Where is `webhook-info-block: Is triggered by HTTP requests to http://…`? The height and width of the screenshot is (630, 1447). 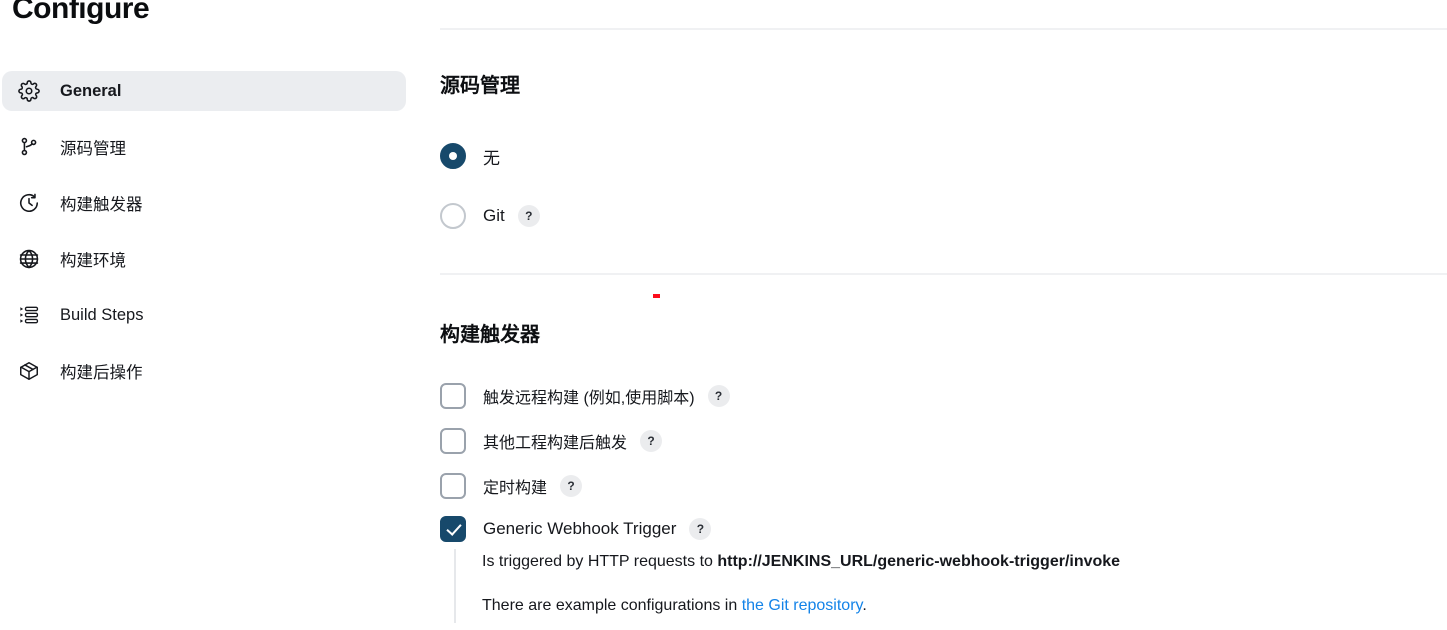 webhook-info-block: Is triggered by HTTP requests to http://… is located at coordinates (787, 586).